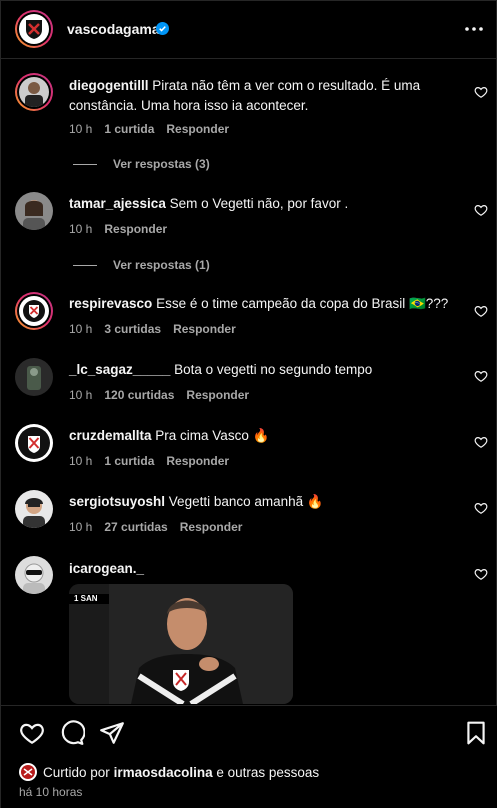 This screenshot has height=808, width=497. Describe the element at coordinates (72, 733) in the screenshot. I see `comment-icon` at that location.